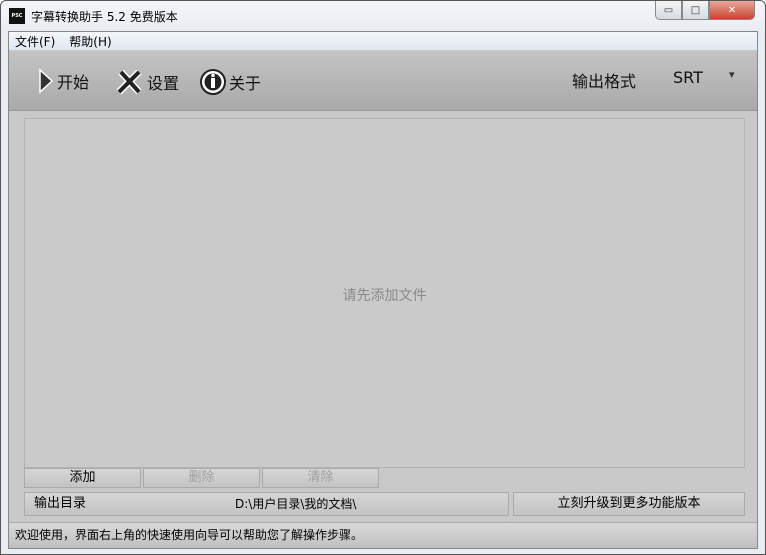  Describe the element at coordinates (383, 535) in the screenshot. I see `status-bar: 欢迎使用，界面右上角的快速使用向导可以帮助您了解操作步骤。` at that location.